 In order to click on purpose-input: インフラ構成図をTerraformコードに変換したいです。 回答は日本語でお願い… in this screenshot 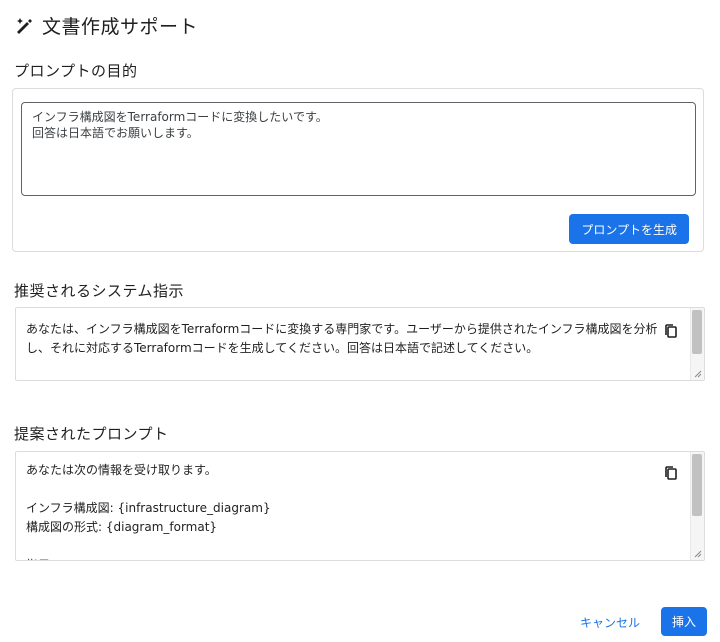, I will do `click(358, 149)`.